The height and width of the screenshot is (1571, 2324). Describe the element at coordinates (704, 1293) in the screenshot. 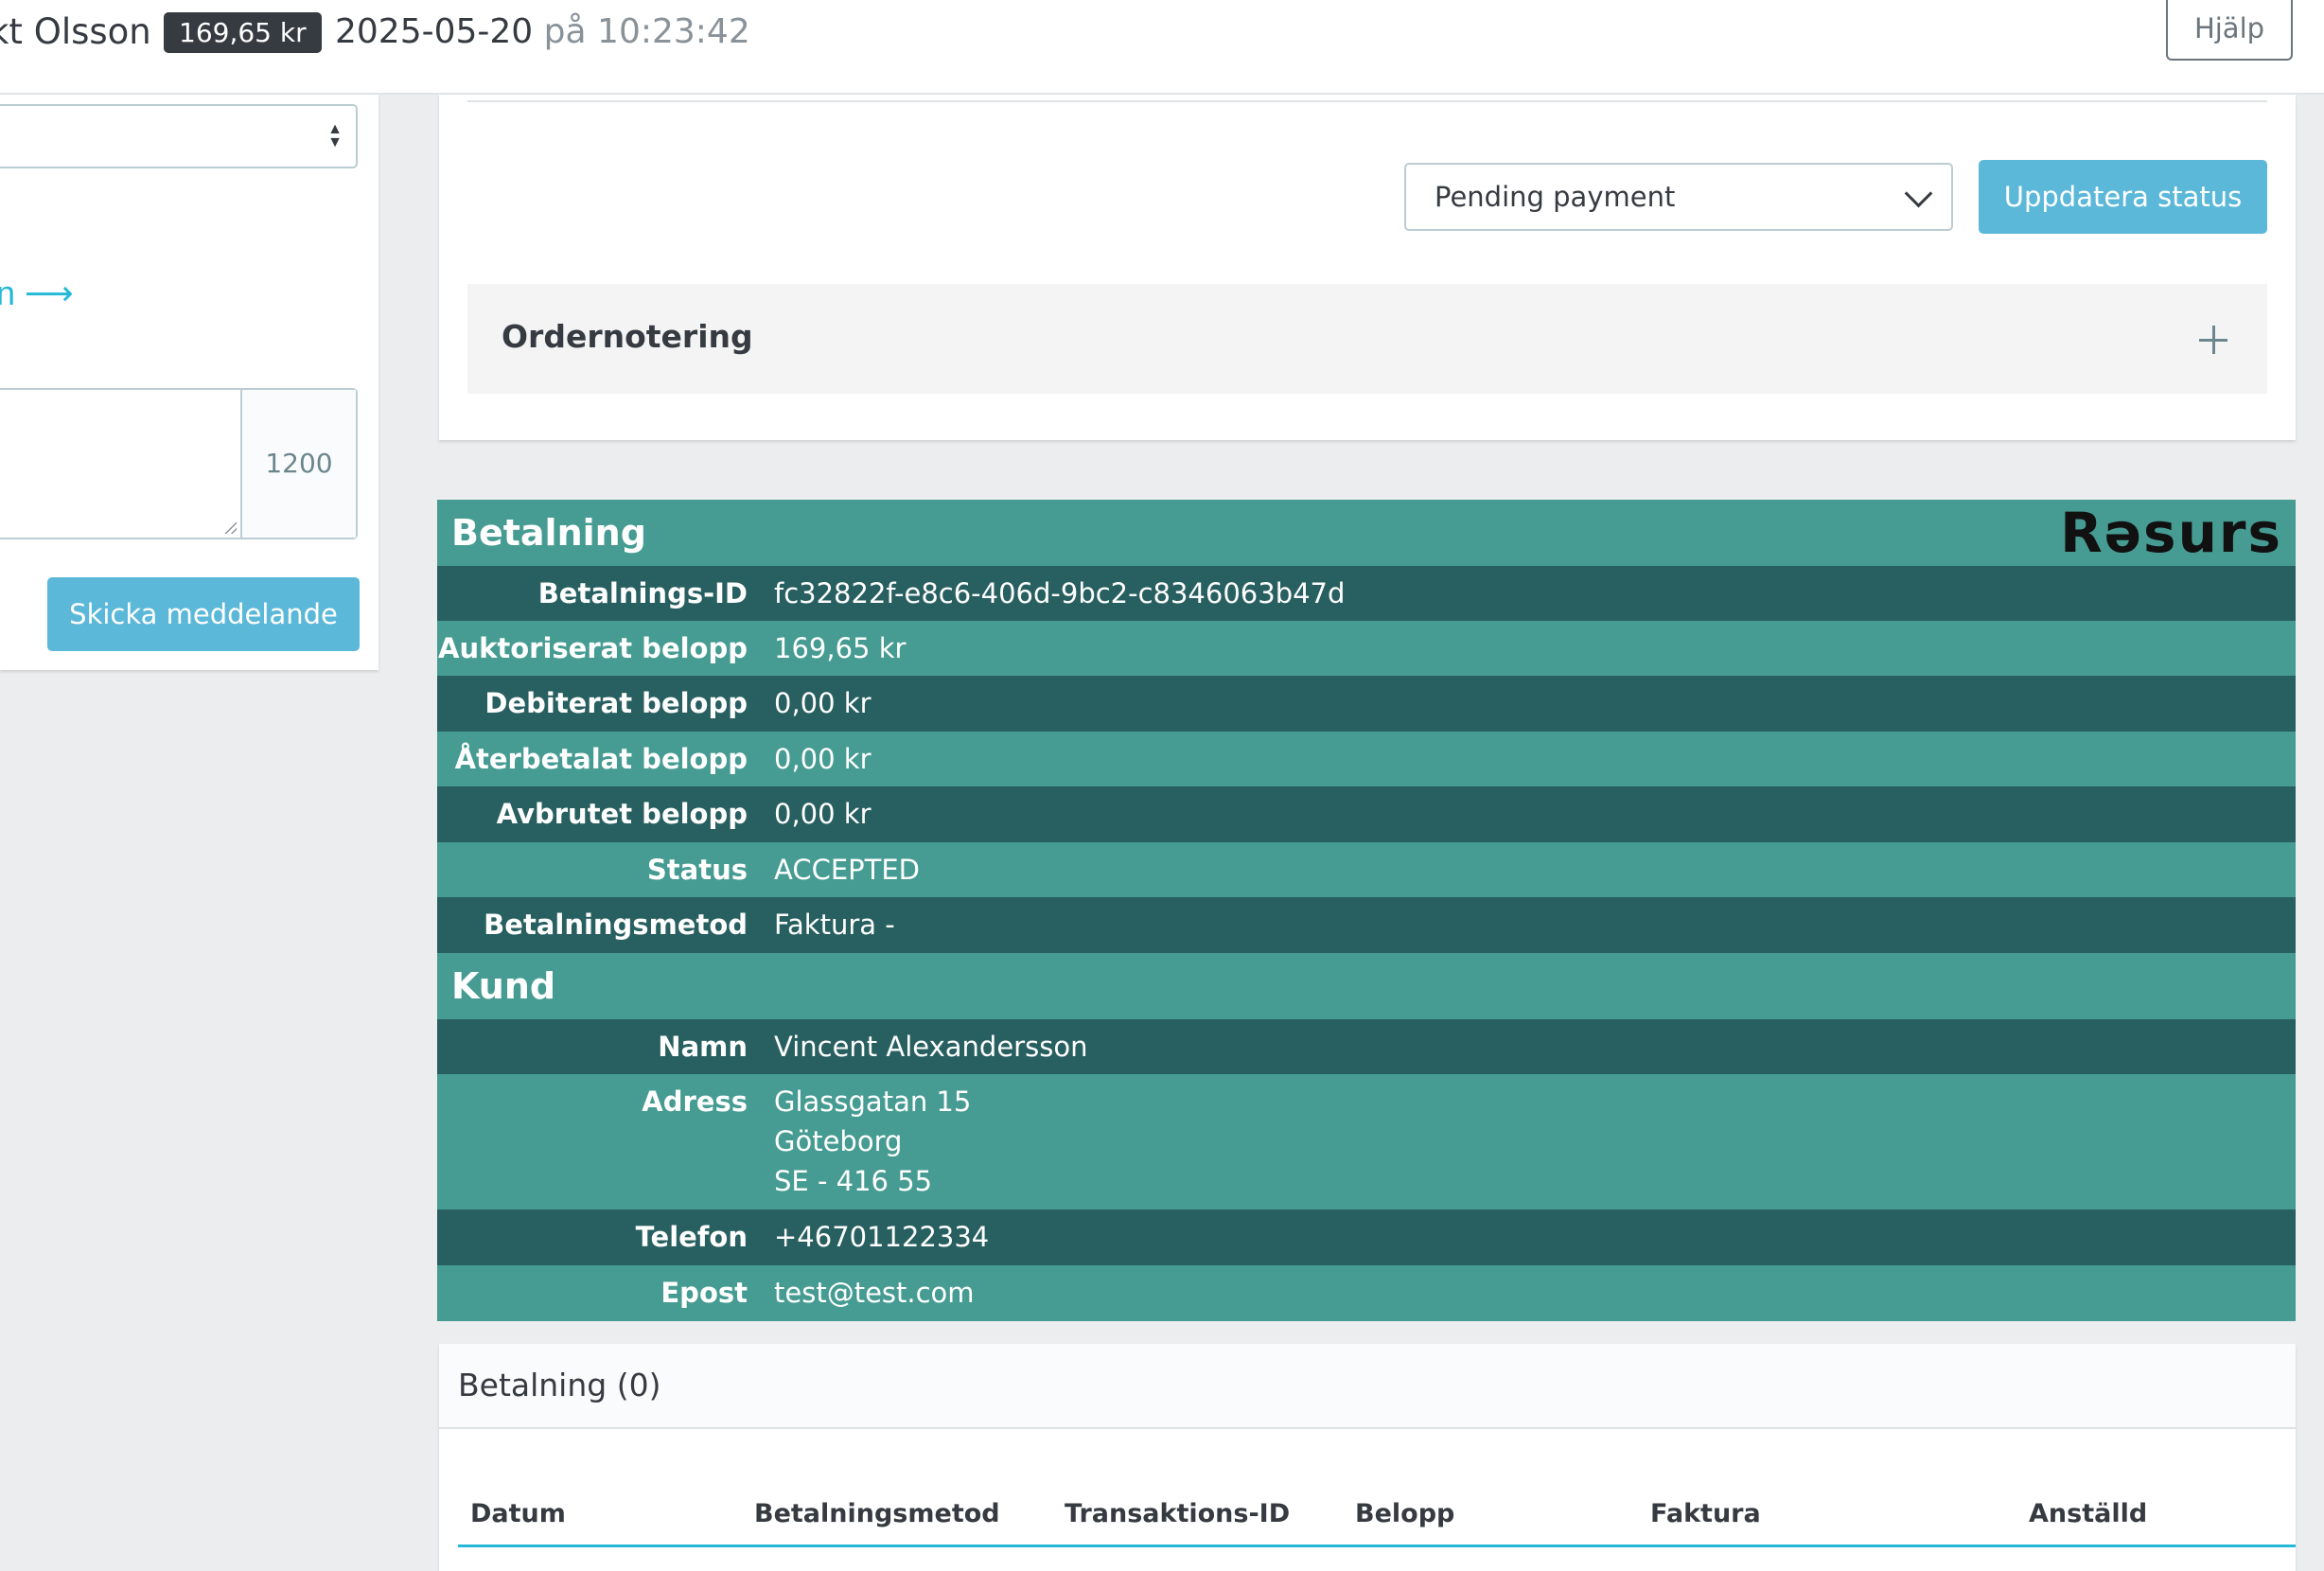

I see `row-key: Epost` at that location.